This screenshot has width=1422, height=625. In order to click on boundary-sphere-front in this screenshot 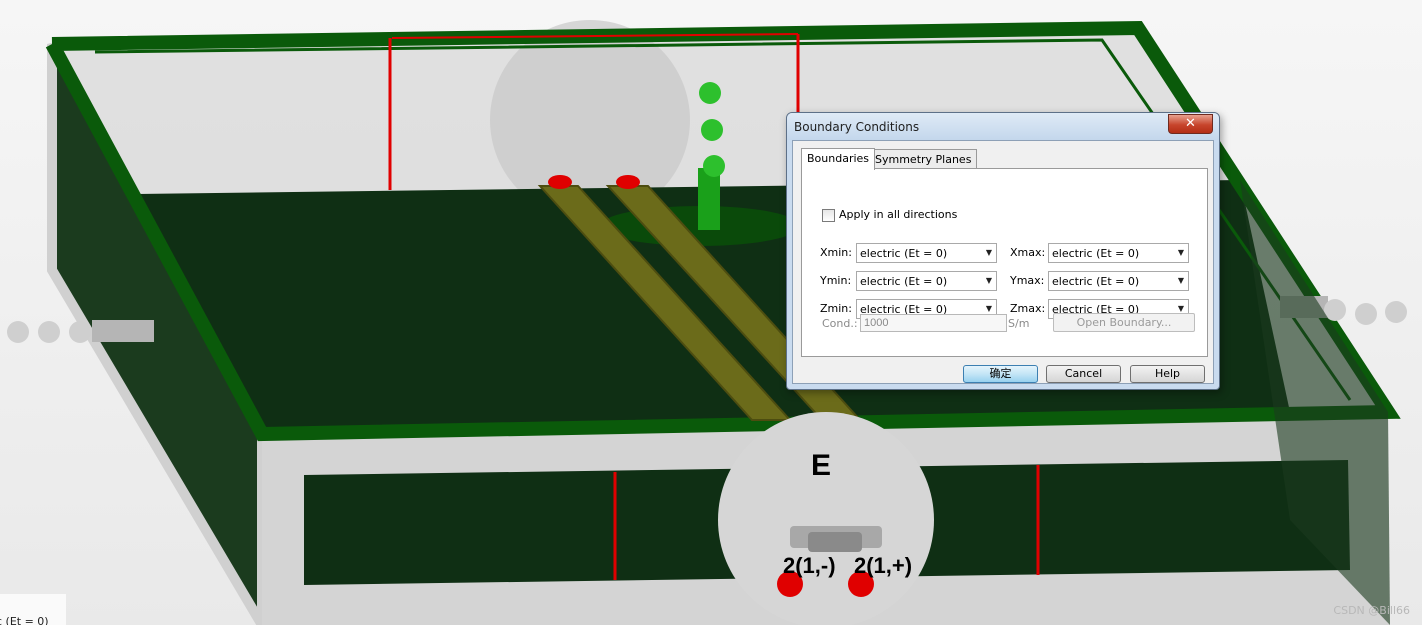, I will do `click(826, 518)`.